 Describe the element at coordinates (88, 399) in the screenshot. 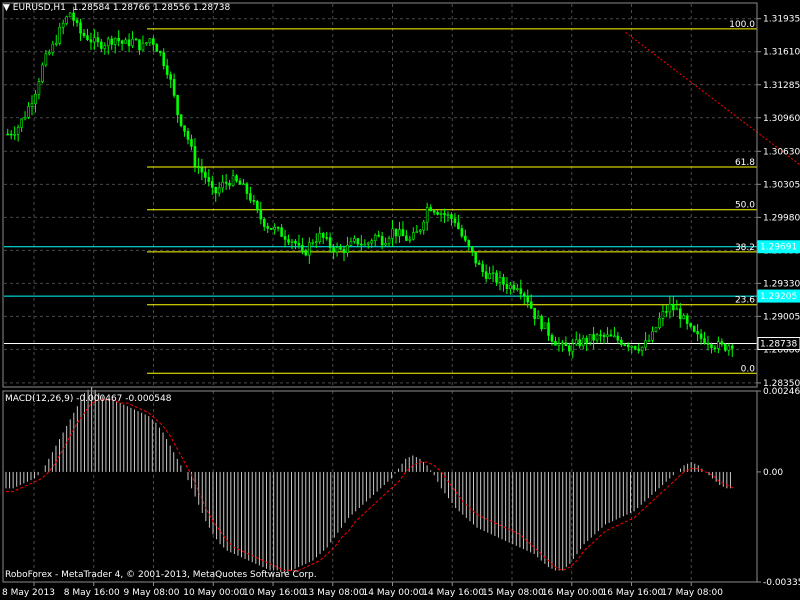

I see `macd-title: MACD(12,26,9) -0.000467 -0.000548` at that location.